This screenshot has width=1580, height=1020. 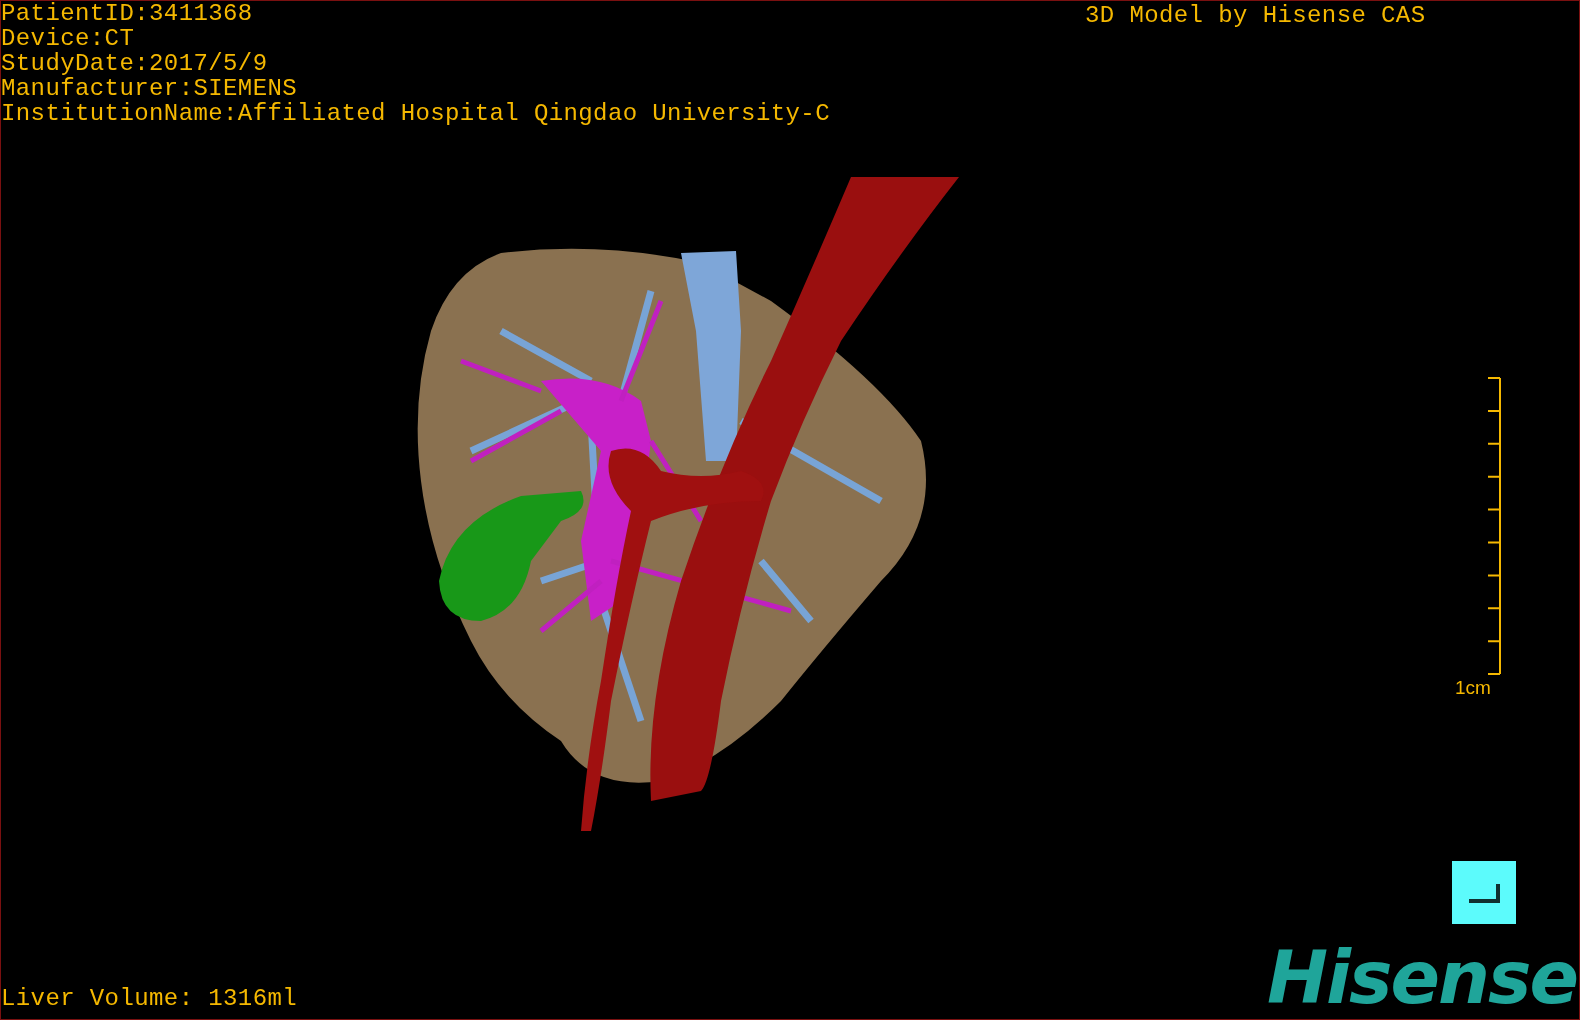 I want to click on corner-icon, so click(x=1484, y=892).